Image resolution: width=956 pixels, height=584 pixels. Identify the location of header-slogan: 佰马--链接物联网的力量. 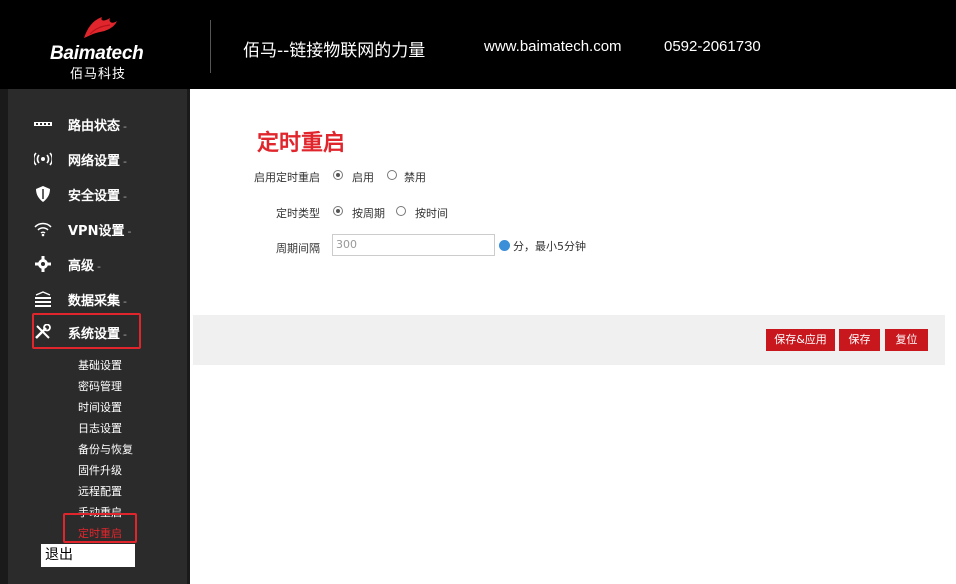
(334, 51).